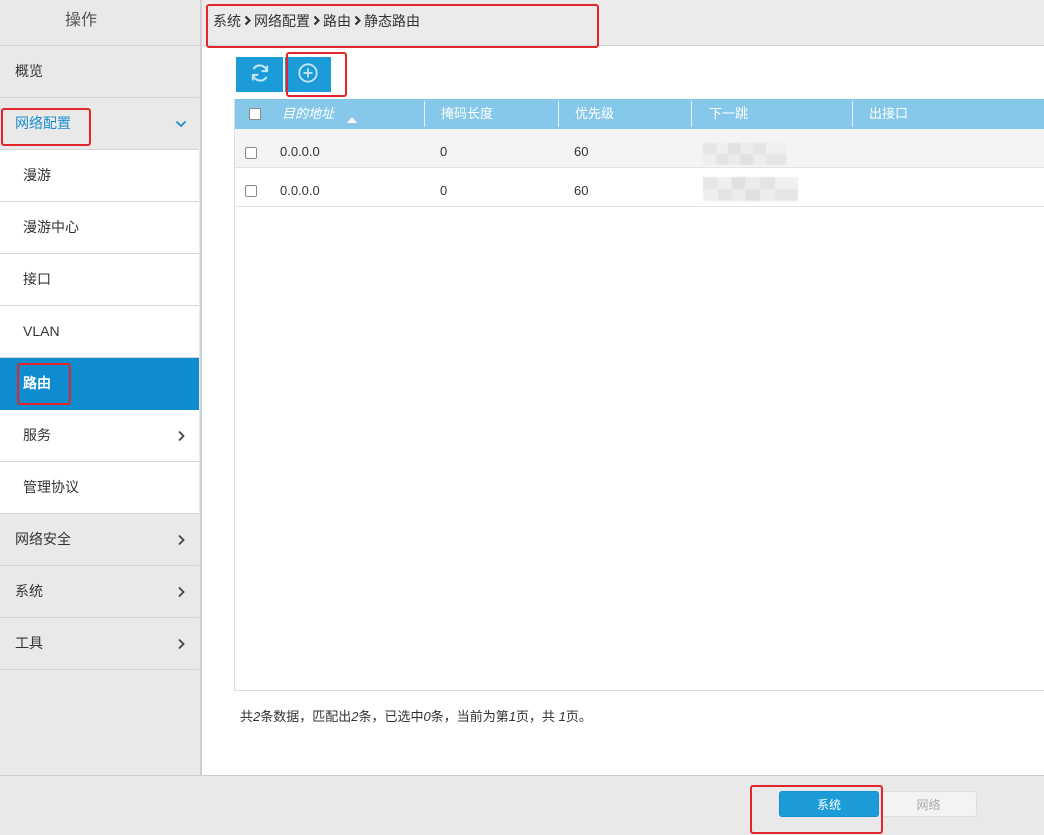 This screenshot has width=1044, height=835. Describe the element at coordinates (51, 487) in the screenshot. I see `sidebar-item-label: 管理协议` at that location.